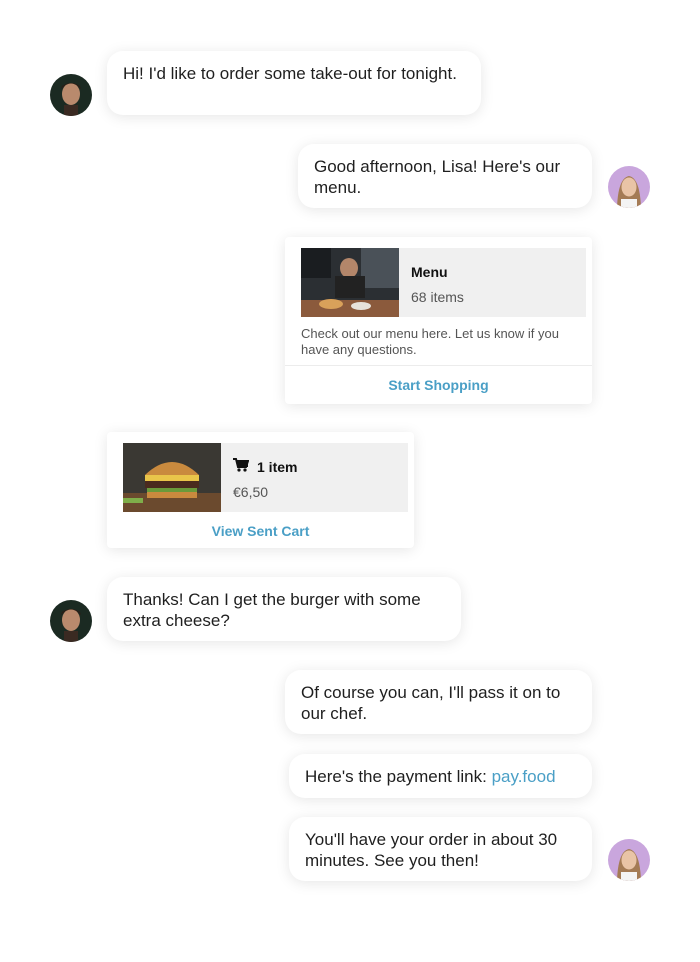  I want to click on message-text: Good afternoon, Lisa! Here's our menu., so click(437, 177).